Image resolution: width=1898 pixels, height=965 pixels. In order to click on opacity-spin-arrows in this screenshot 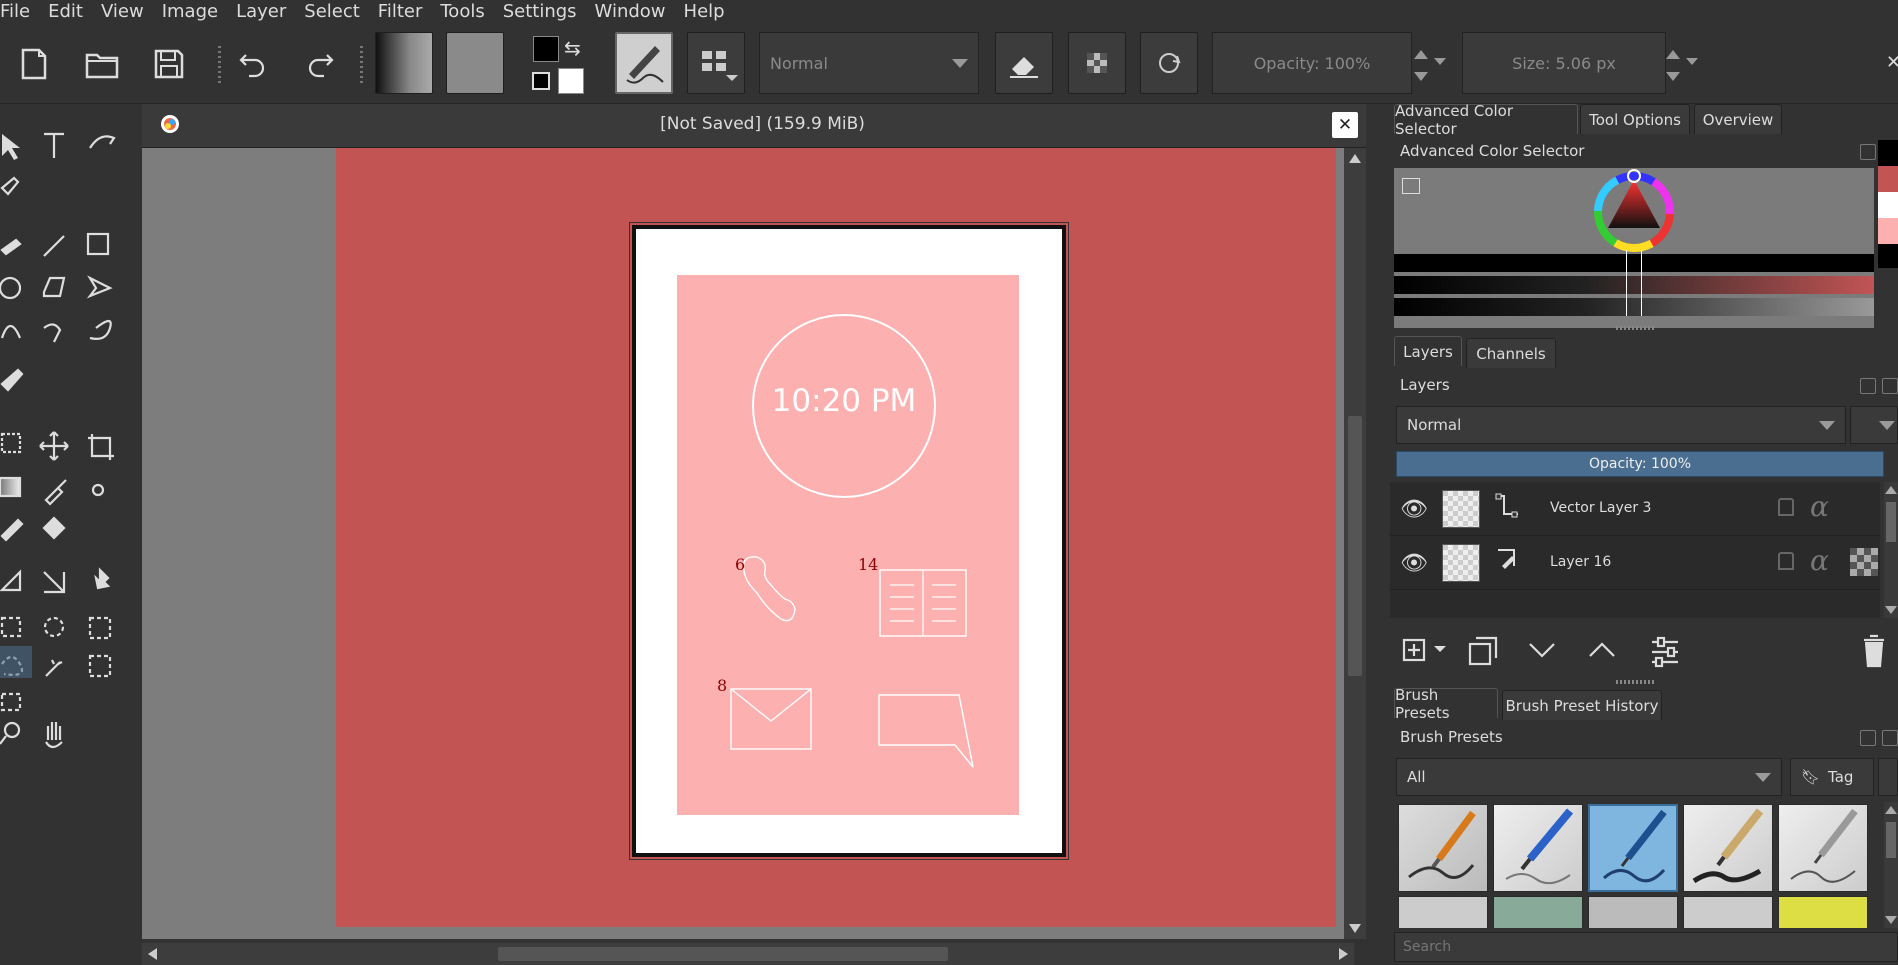, I will do `click(1421, 63)`.